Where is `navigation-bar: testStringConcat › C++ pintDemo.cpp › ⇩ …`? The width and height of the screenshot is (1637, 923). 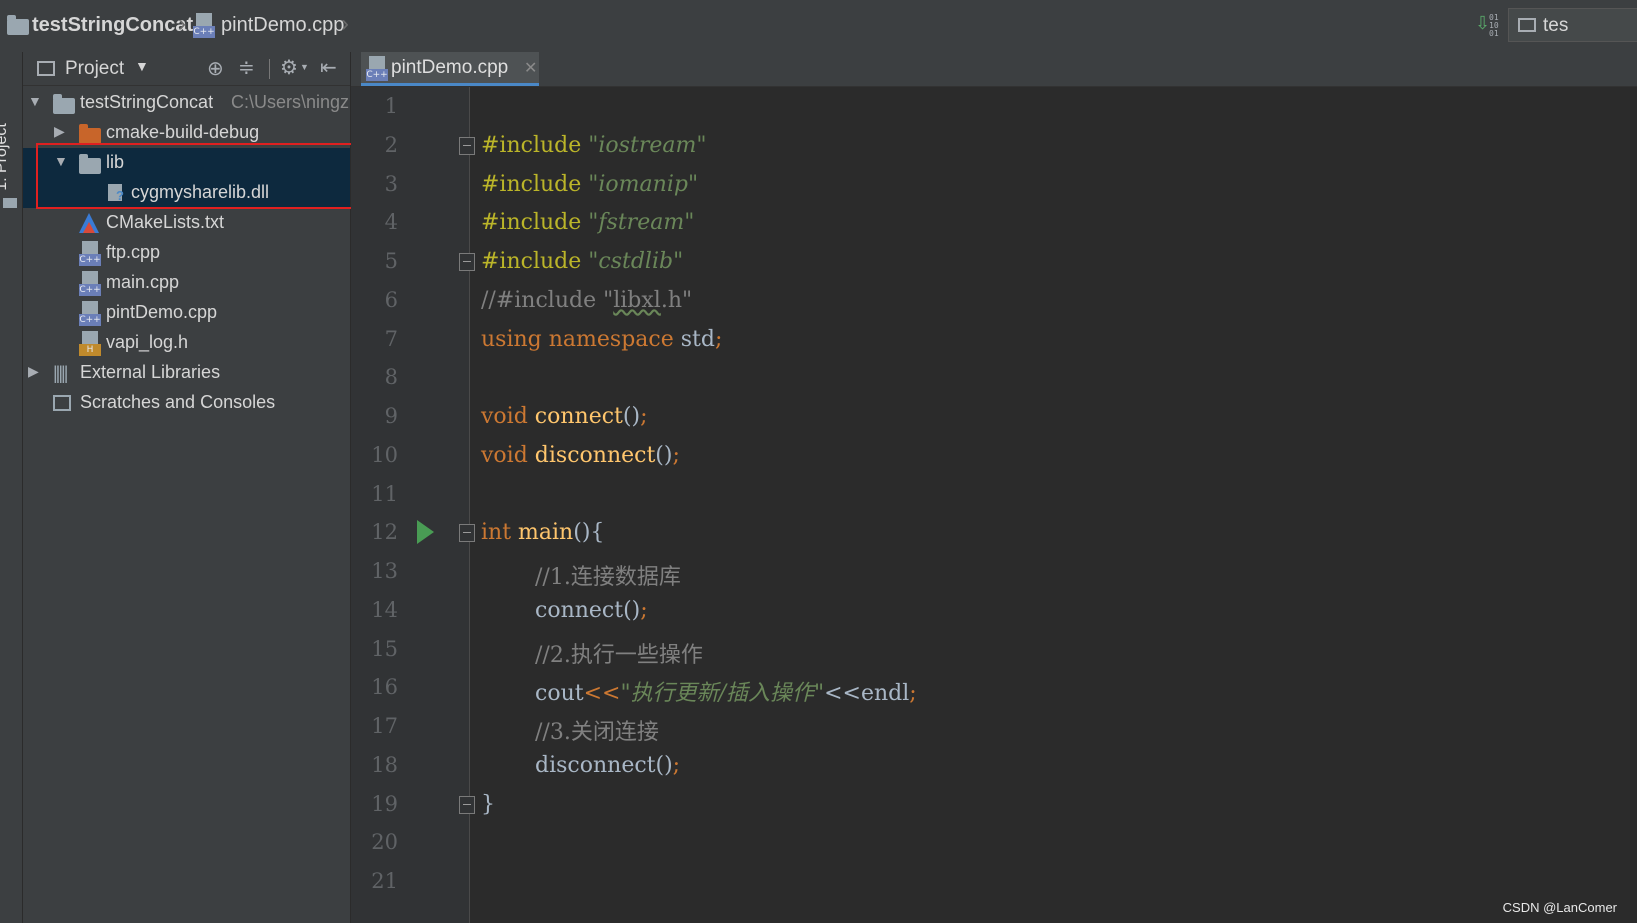
navigation-bar: testStringConcat › C++ pintDemo.cpp › ⇩ … is located at coordinates (818, 26).